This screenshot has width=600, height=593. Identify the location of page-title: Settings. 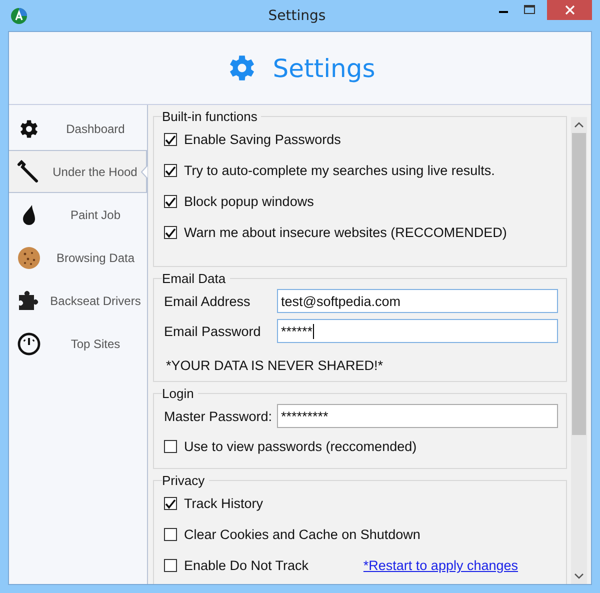
(324, 68).